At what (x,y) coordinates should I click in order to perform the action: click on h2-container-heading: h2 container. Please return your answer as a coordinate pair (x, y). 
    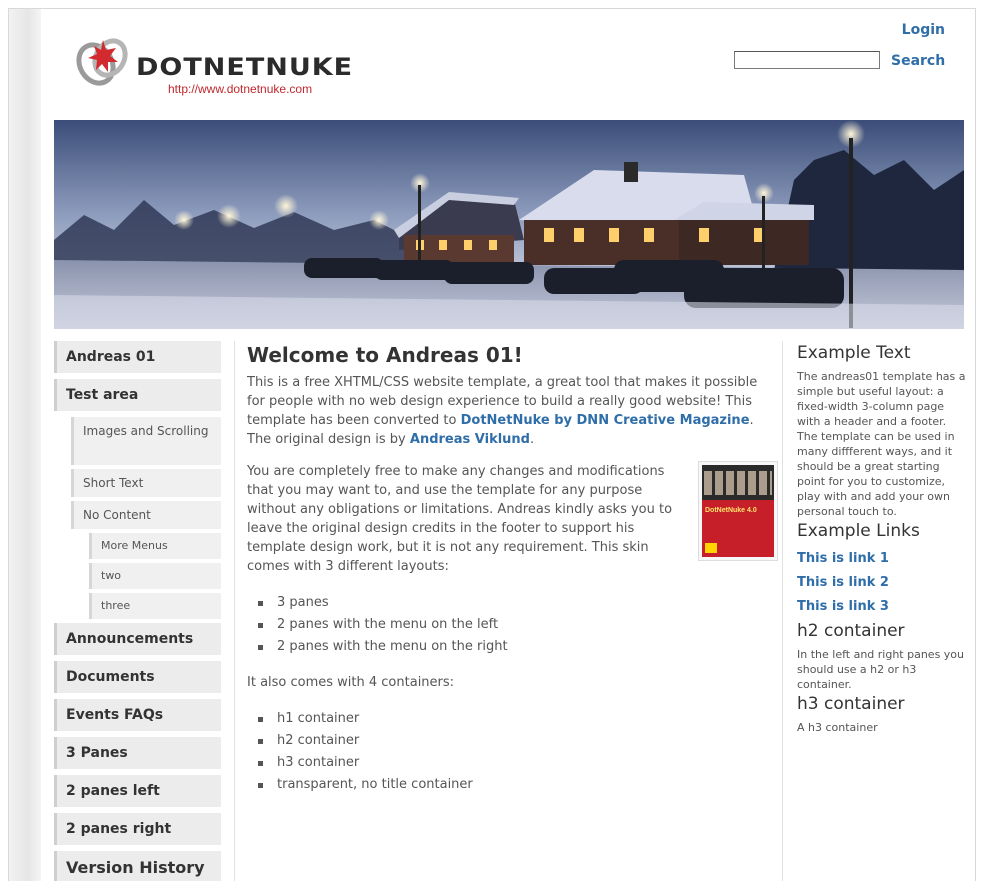
    Looking at the image, I should click on (851, 631).